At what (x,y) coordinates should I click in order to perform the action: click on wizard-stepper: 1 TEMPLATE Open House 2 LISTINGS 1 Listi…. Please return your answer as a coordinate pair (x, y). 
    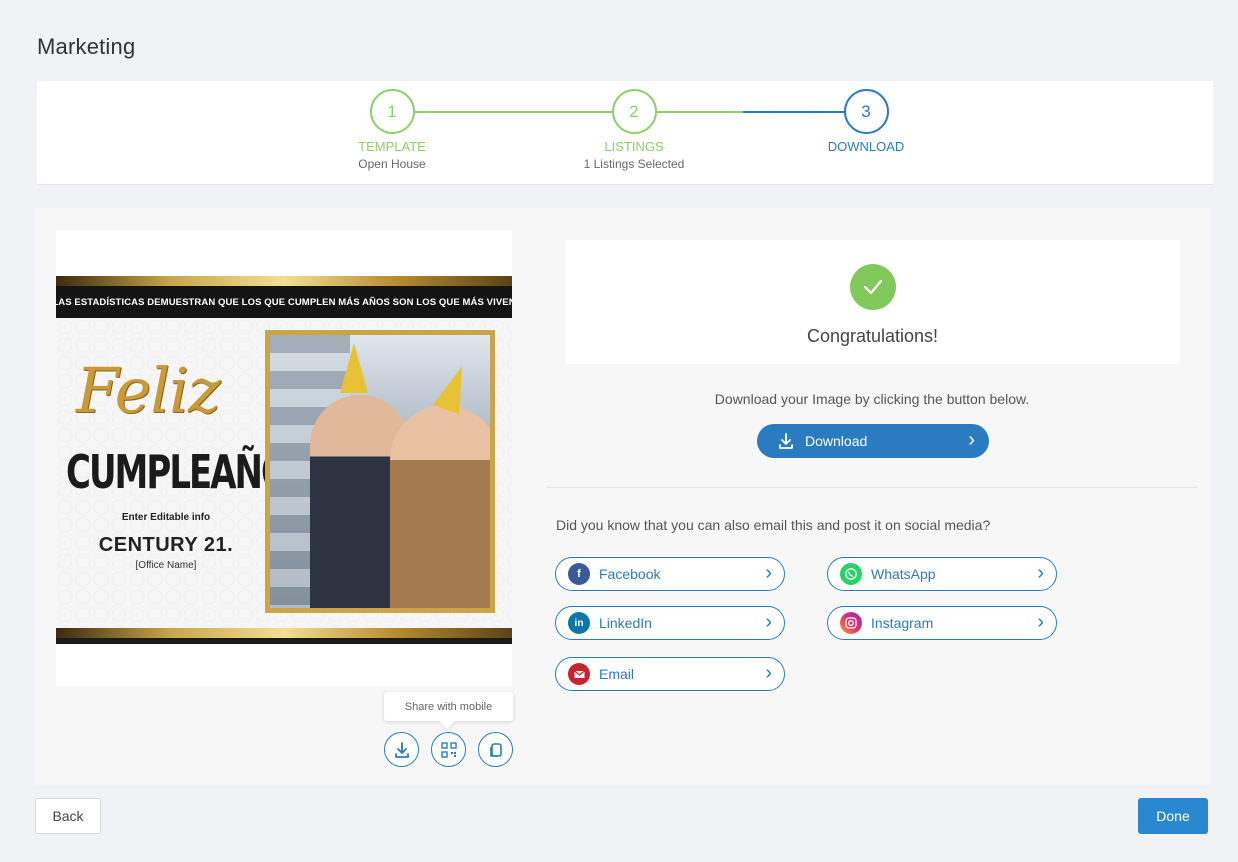
    Looking at the image, I should click on (625, 133).